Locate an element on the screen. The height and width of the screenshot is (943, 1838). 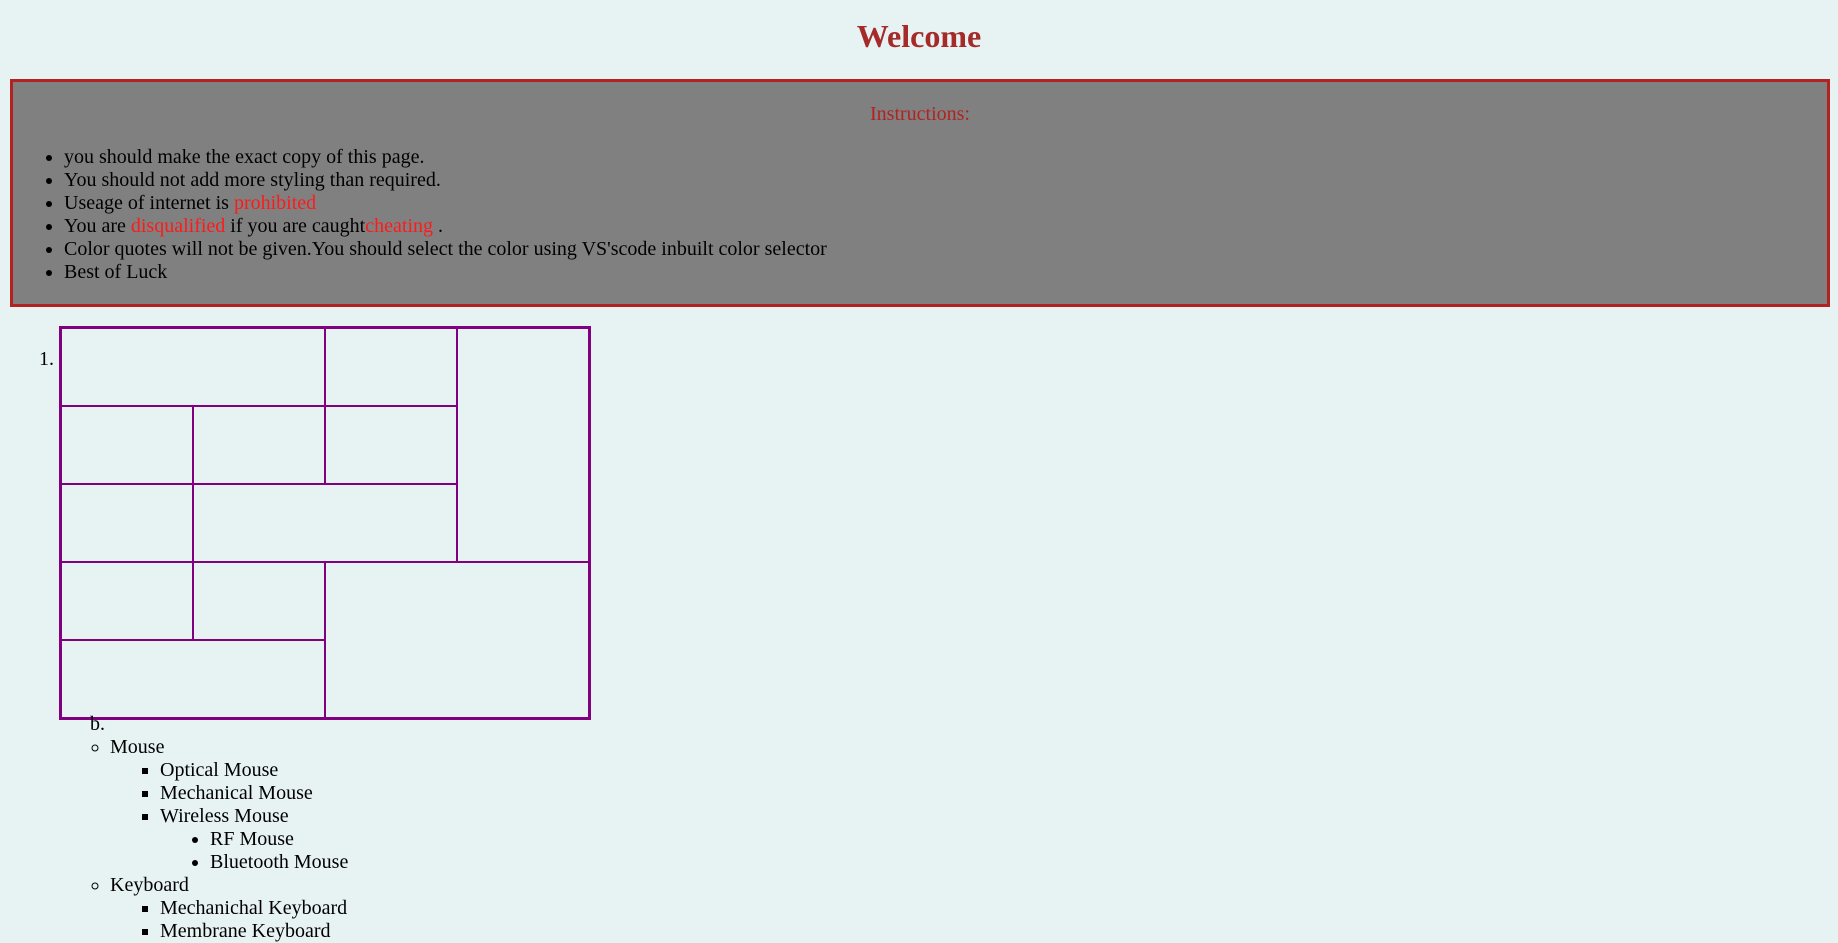
highlight-disqualified: disqualified is located at coordinates (178, 226).